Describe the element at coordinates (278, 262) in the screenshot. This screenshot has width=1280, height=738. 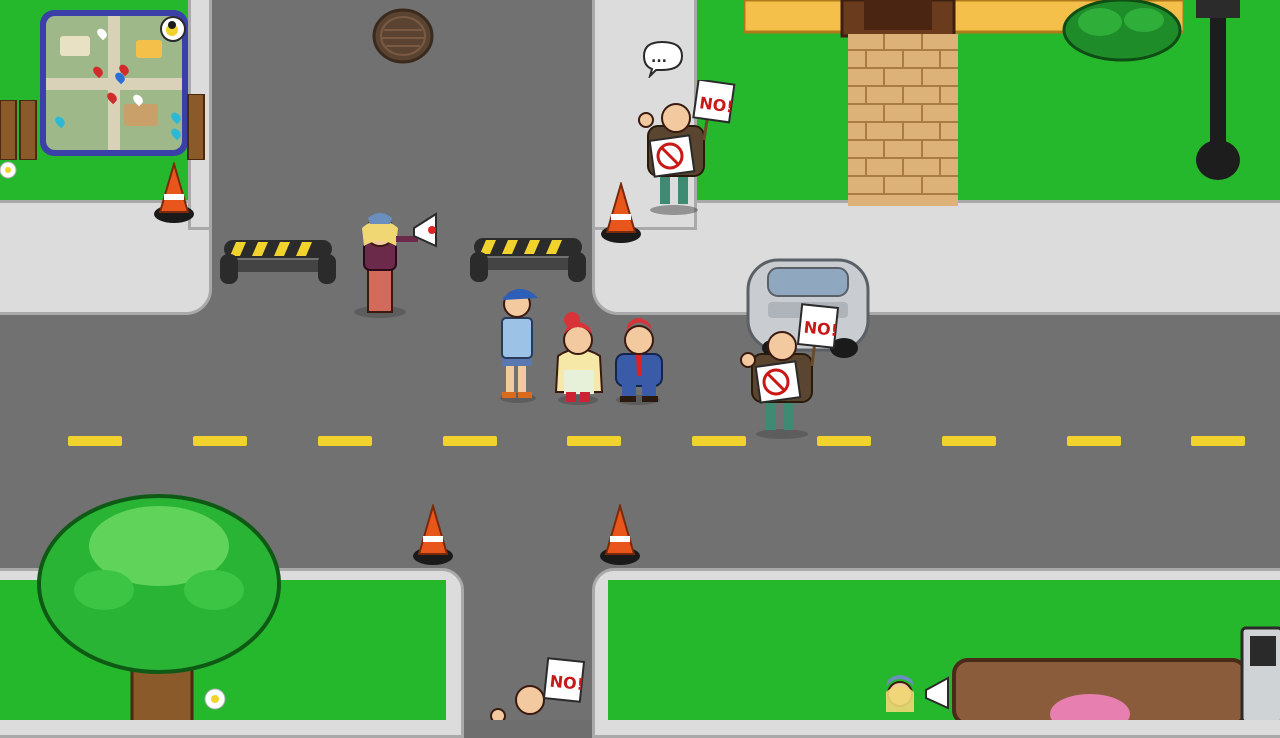
I see `road-barrier` at that location.